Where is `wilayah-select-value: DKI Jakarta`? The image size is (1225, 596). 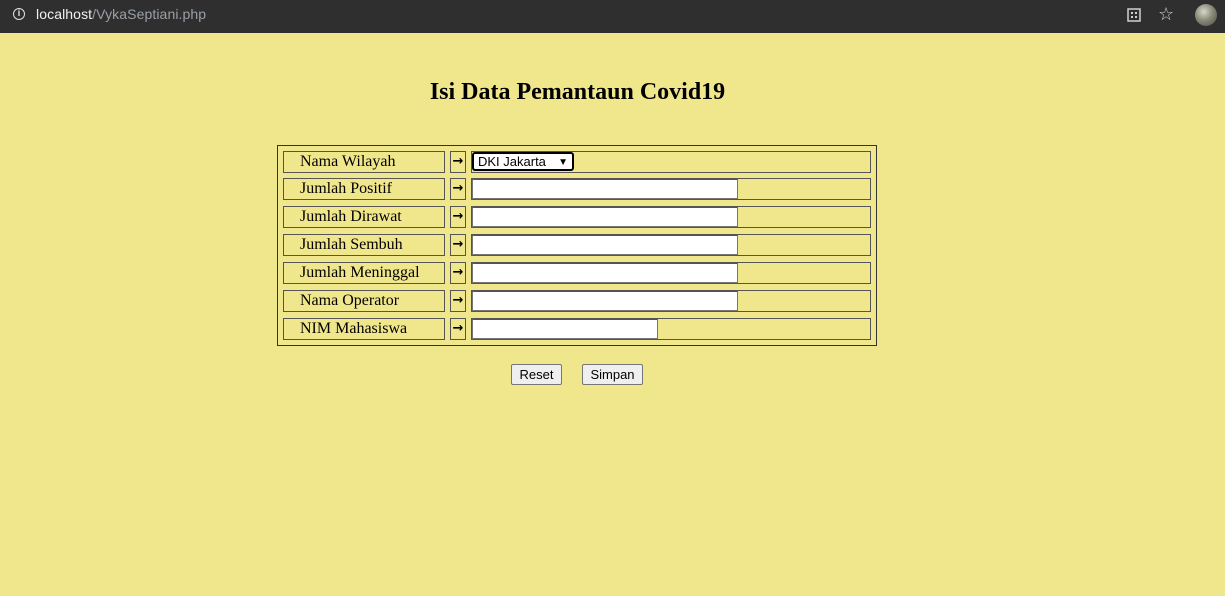
wilayah-select-value: DKI Jakarta is located at coordinates (512, 161).